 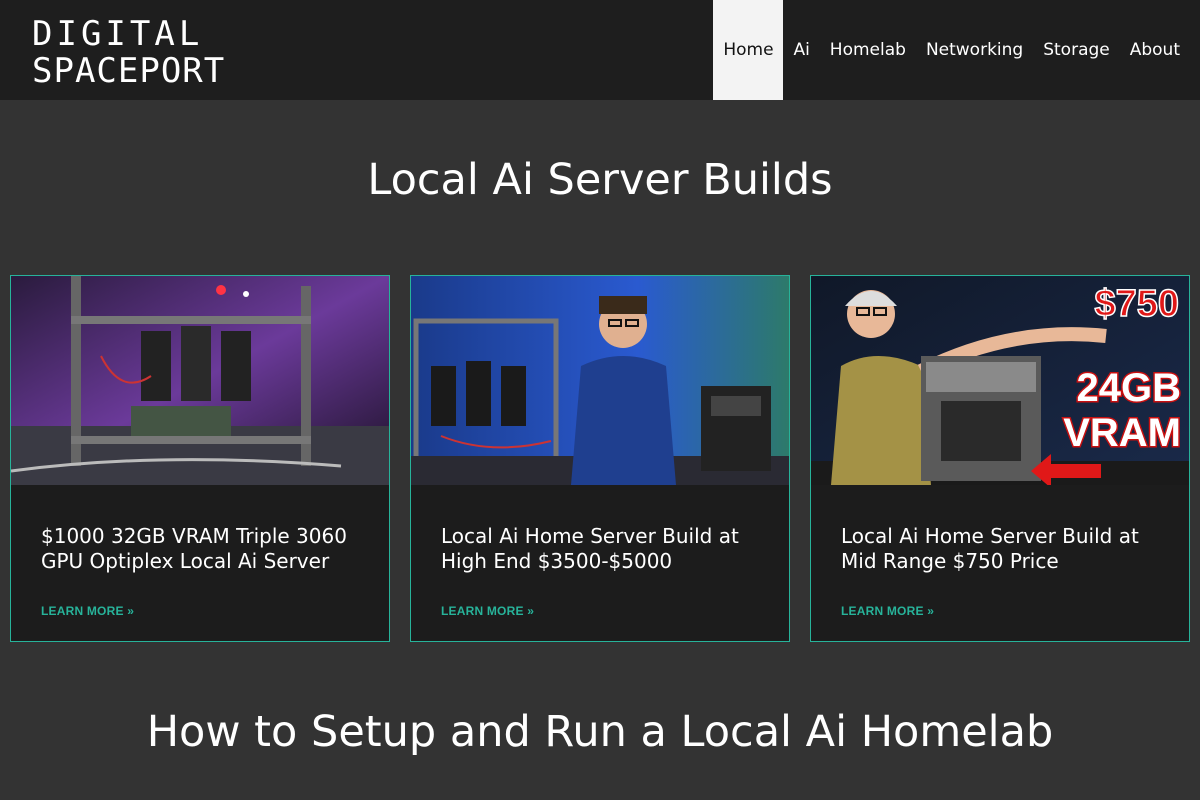 What do you see at coordinates (1122, 433) in the screenshot?
I see `card-3-overlay-vram-2: VRAM` at bounding box center [1122, 433].